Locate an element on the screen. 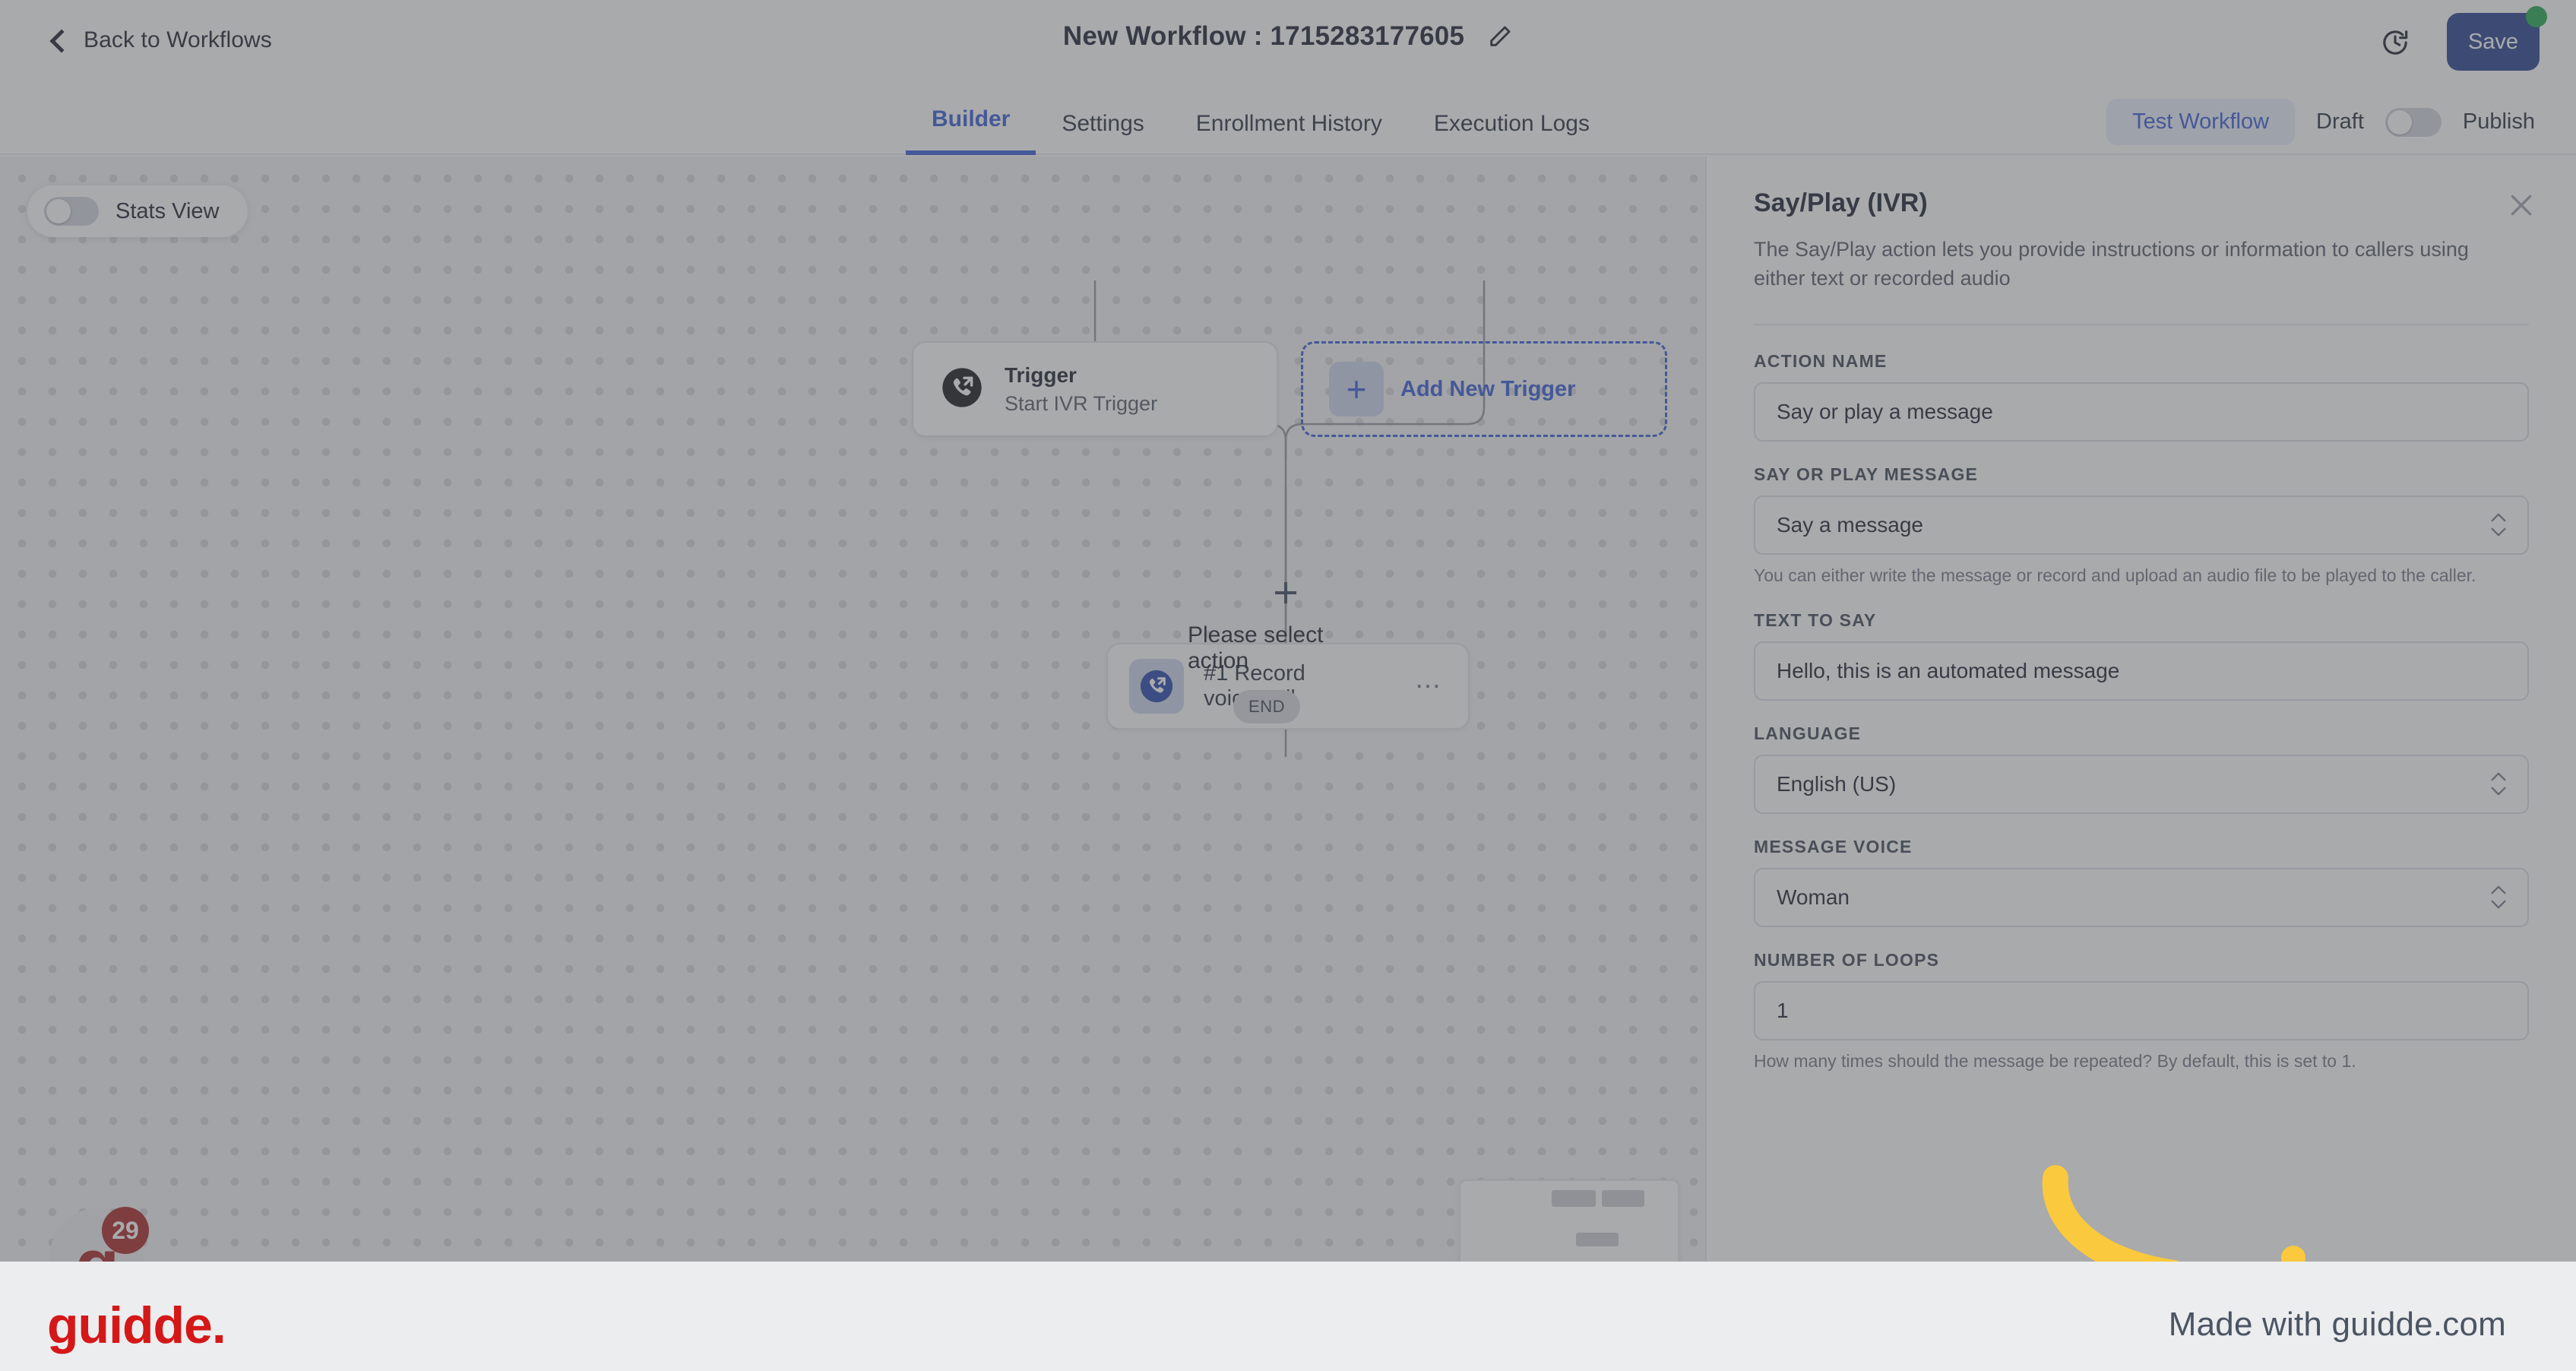 The width and height of the screenshot is (2576, 1371). tab-execution-logs: Execution Logs is located at coordinates (1512, 133).